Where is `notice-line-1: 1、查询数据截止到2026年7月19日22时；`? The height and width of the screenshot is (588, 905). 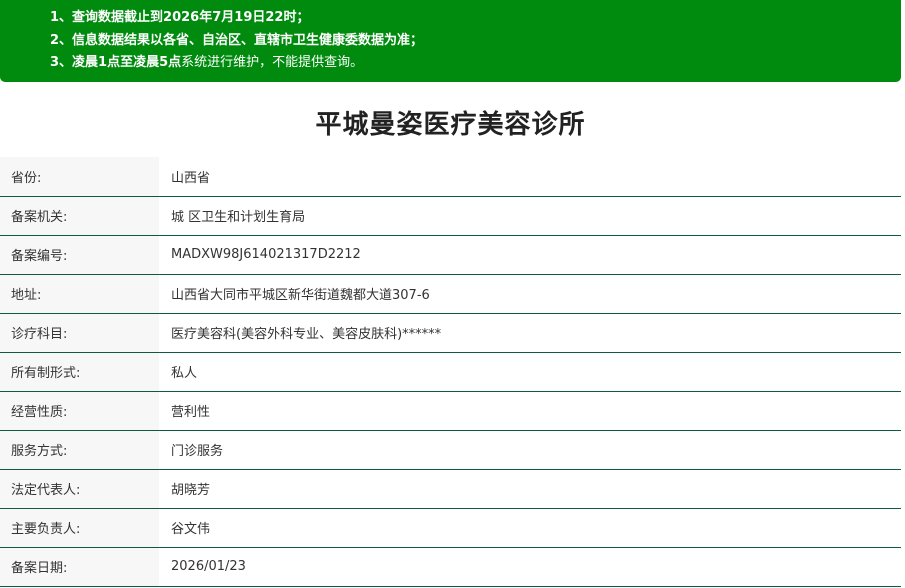 notice-line-1: 1、查询数据截止到2026年7月19日22时； is located at coordinates (180, 17).